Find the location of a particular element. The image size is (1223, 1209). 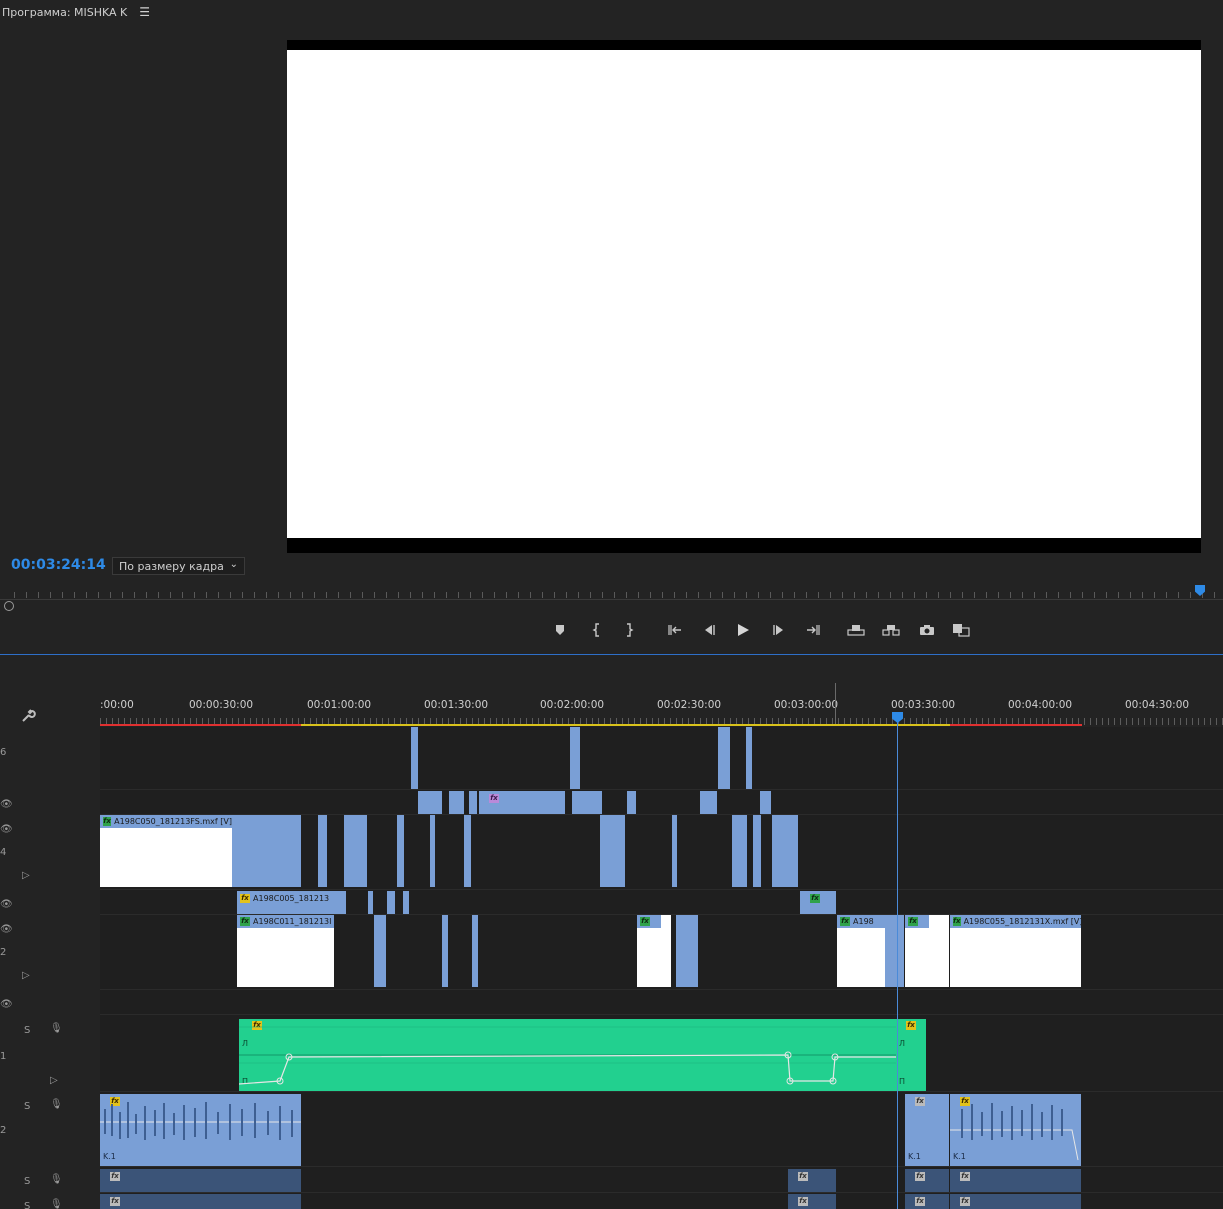

audio-track-2: fx K.1 fx K.1 fx K.1 is located at coordinates (661, 1130).